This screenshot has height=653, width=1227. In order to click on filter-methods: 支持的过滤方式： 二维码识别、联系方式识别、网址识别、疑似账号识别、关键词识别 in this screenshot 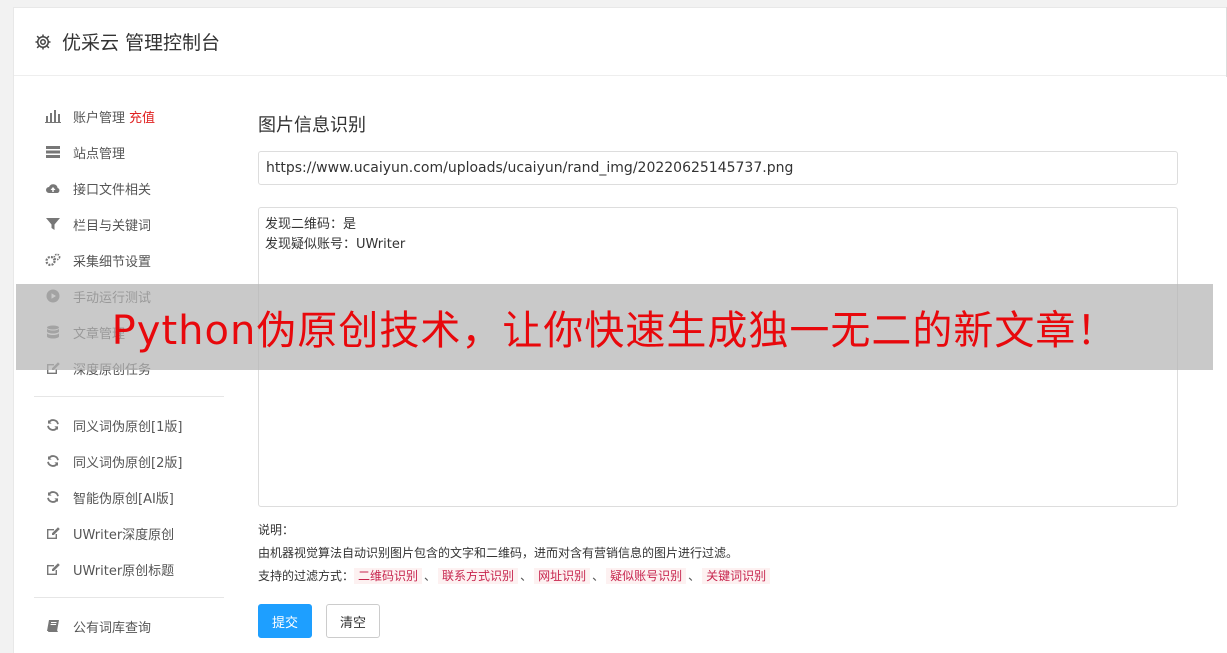, I will do `click(718, 576)`.